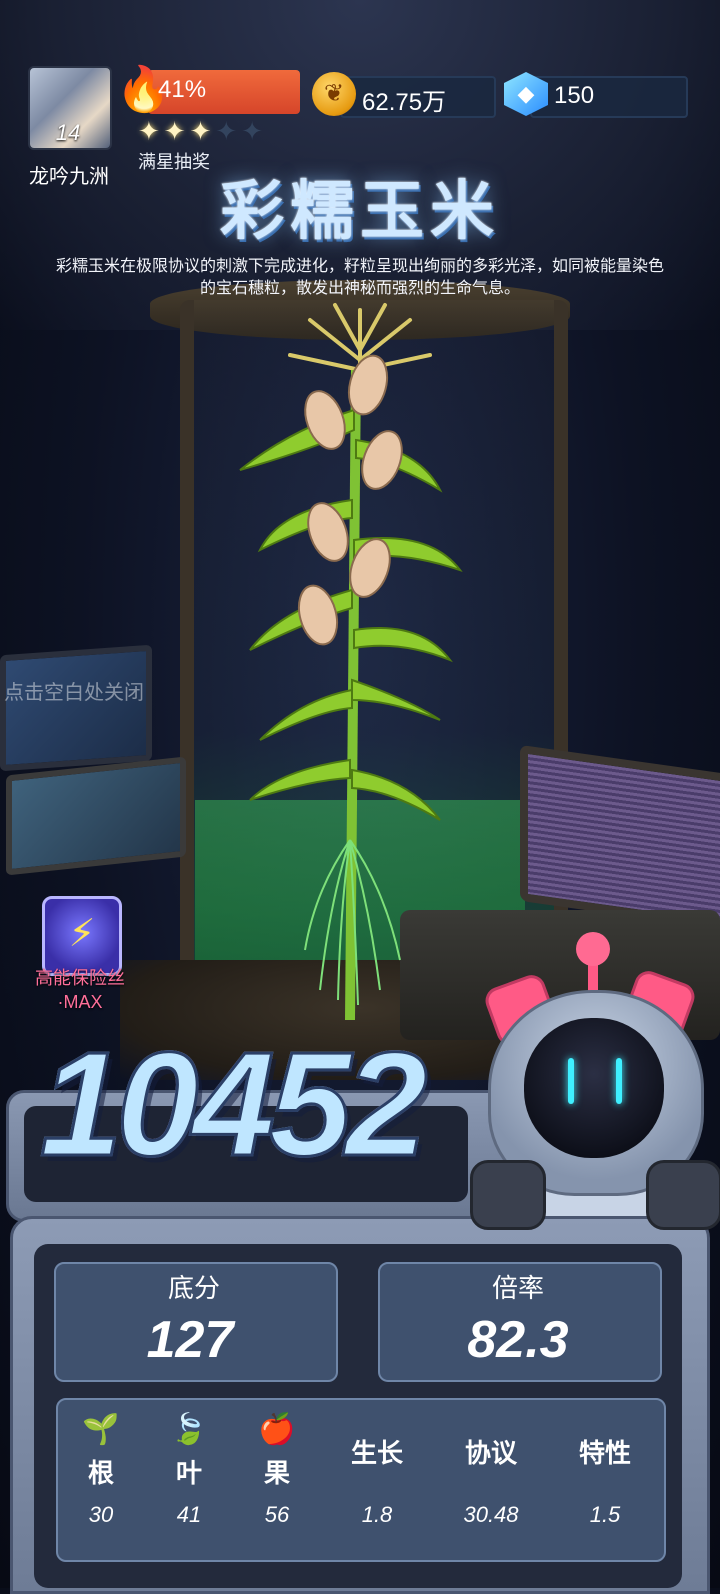 The image size is (720, 1594). What do you see at coordinates (604, 1453) in the screenshot?
I see `attribute-name: 特性` at bounding box center [604, 1453].